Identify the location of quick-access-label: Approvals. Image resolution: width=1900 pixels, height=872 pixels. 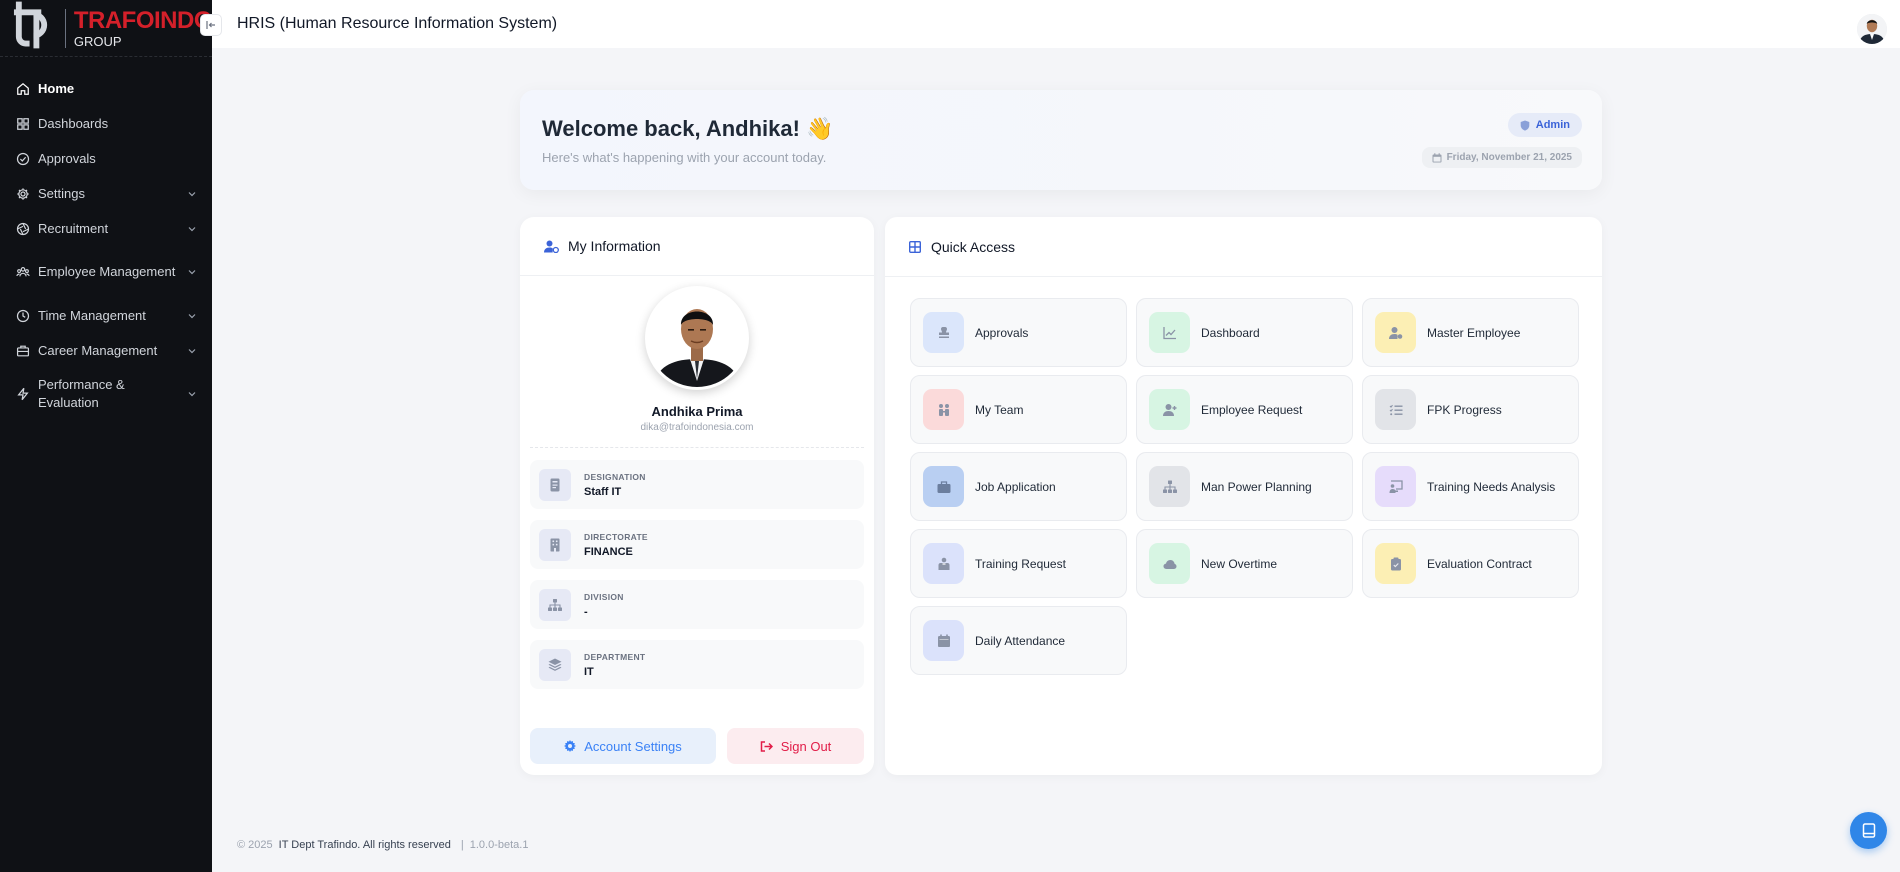
(1002, 332).